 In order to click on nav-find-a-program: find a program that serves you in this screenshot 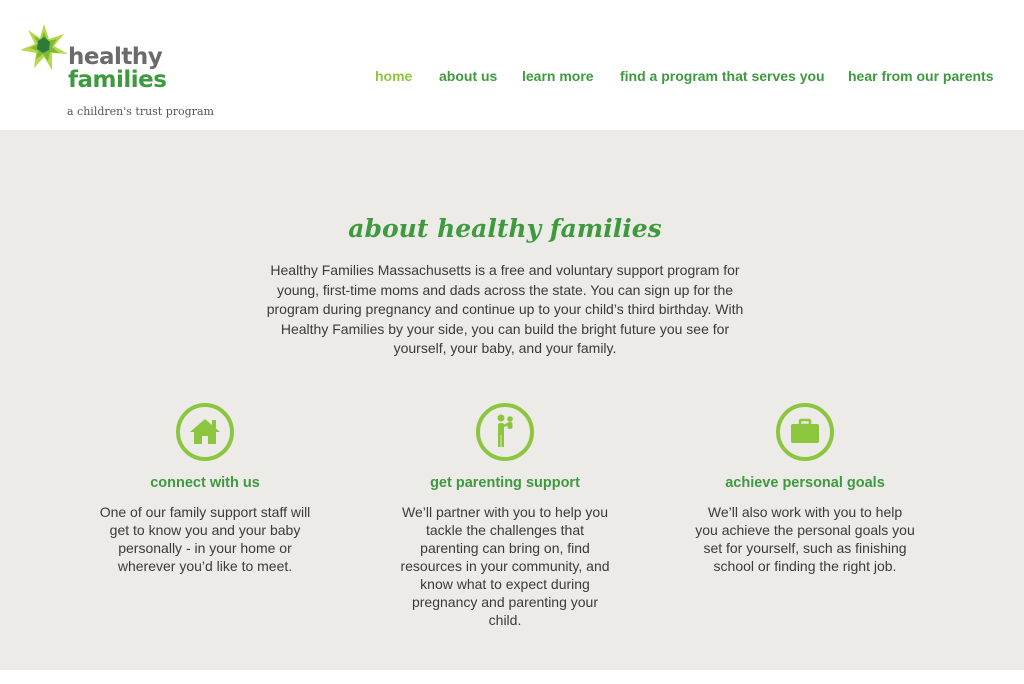, I will do `click(722, 76)`.